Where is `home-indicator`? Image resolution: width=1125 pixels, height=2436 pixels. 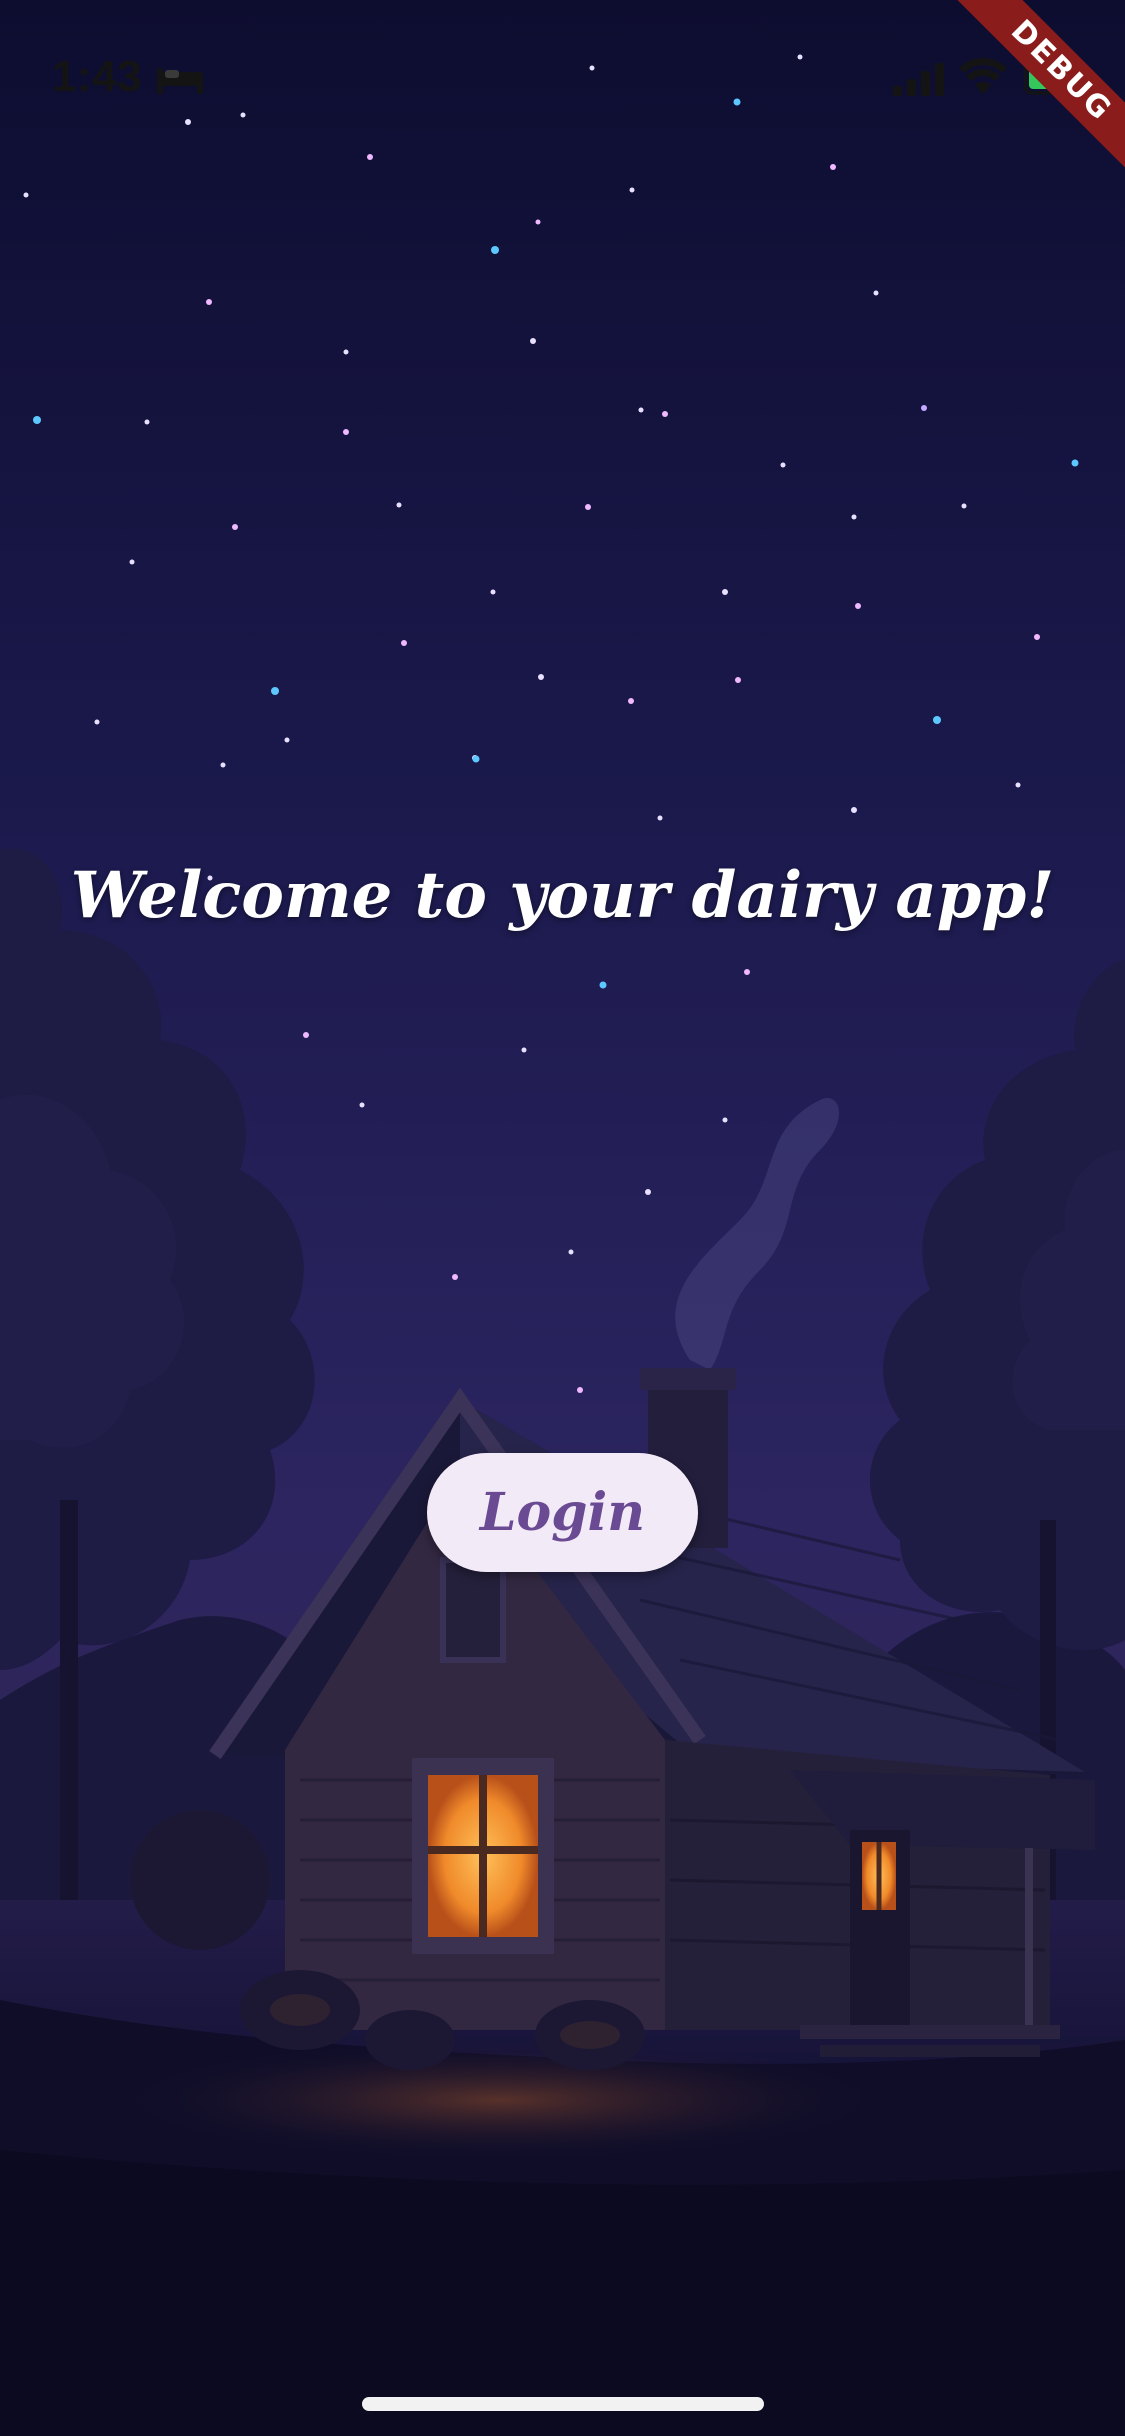 home-indicator is located at coordinates (563, 2404).